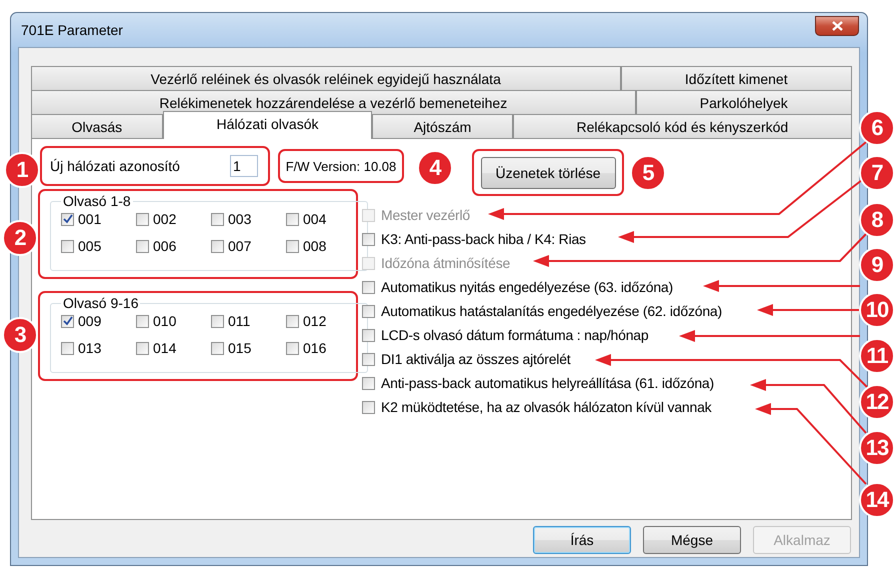  What do you see at coordinates (682, 126) in the screenshot?
I see `tab: Relékapcsoló kód és kényszerkód` at bounding box center [682, 126].